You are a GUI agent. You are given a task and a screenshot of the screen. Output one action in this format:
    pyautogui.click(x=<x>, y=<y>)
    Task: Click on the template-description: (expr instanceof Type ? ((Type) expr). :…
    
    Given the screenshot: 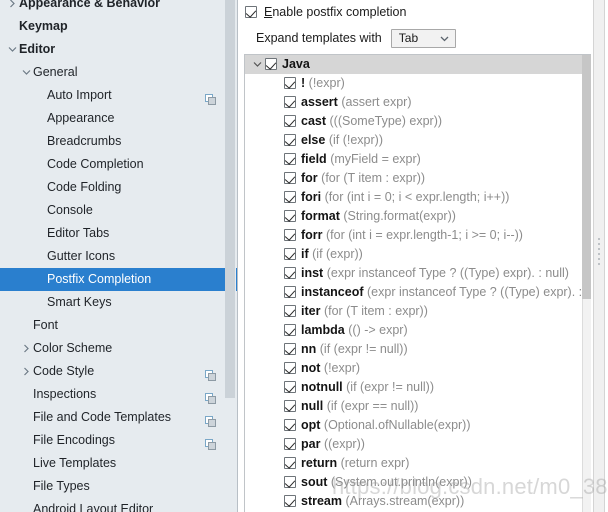 What is the action you would take?
    pyautogui.click(x=474, y=292)
    